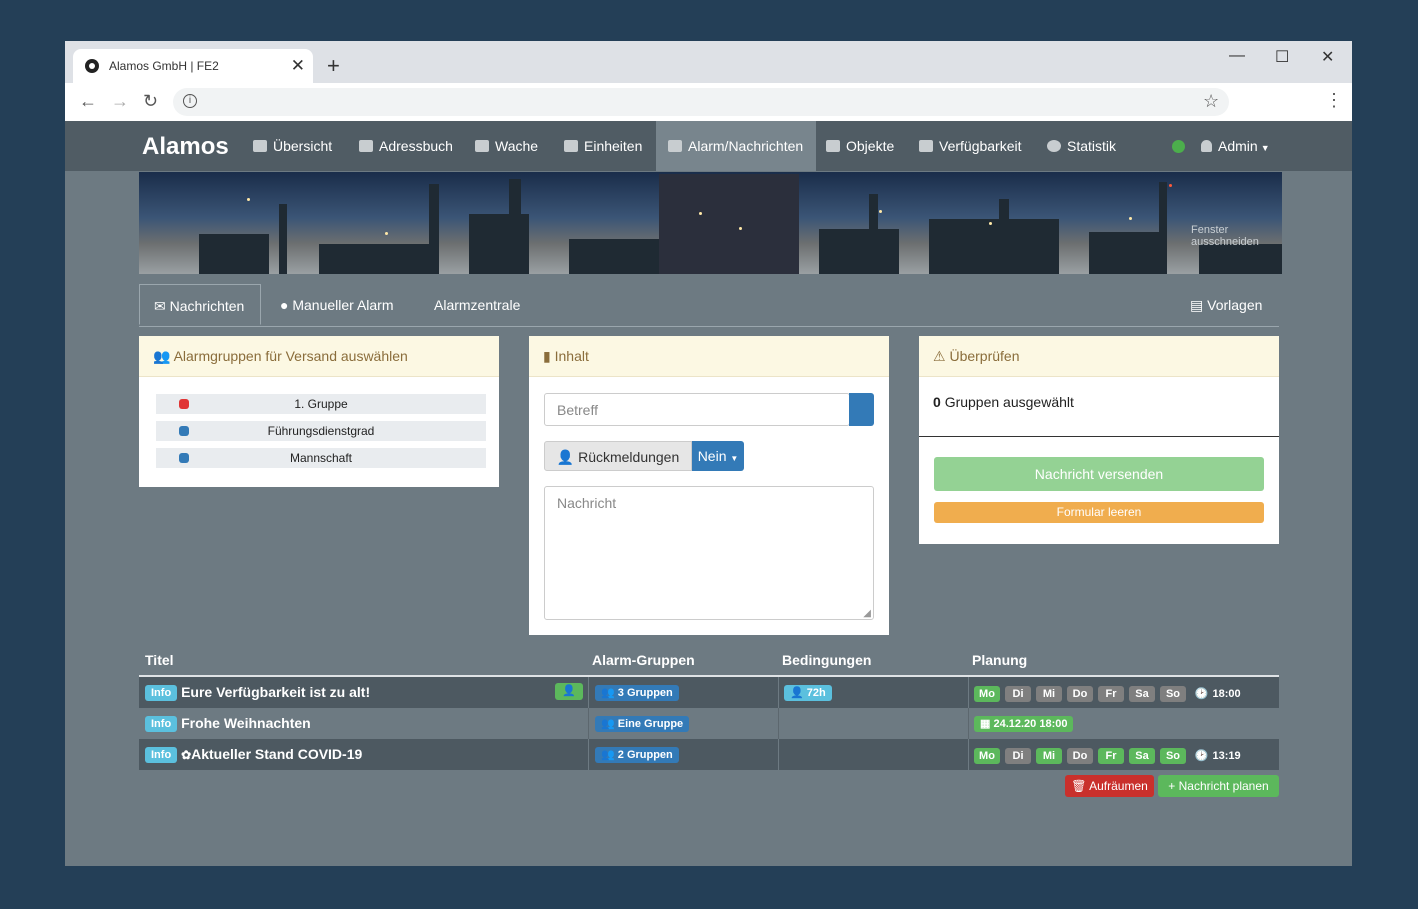 The image size is (1418, 909). Describe the element at coordinates (577, 410) in the screenshot. I see `subject-placeholder: Betreff` at that location.